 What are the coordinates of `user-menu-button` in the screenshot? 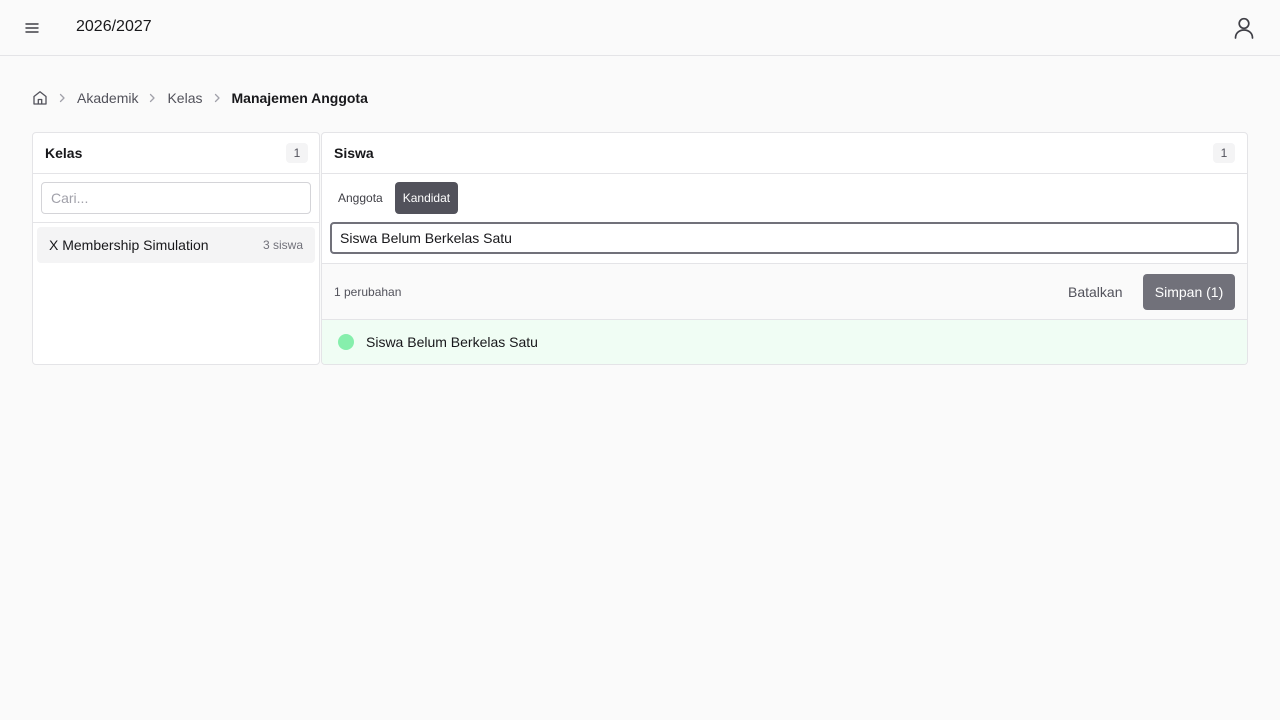 It's located at (1244, 28).